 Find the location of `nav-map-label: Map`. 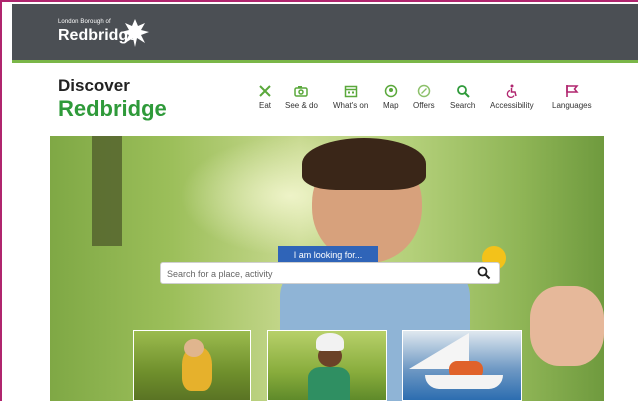

nav-map-label: Map is located at coordinates (391, 105).